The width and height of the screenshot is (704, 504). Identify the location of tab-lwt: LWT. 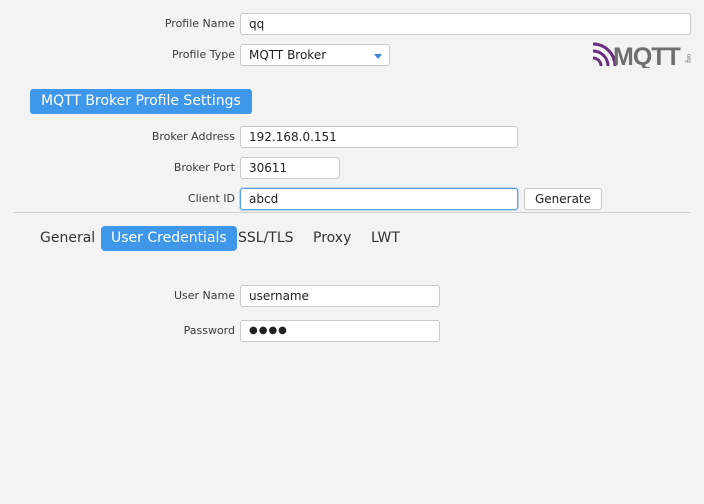
(385, 238).